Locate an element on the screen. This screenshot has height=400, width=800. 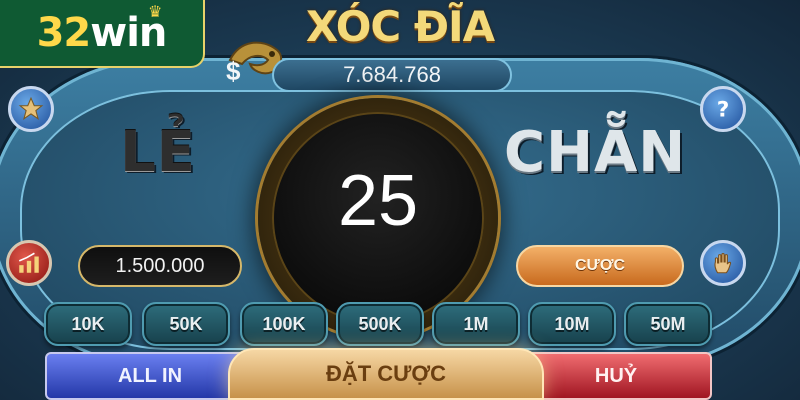
question-icon: ? is located at coordinates (723, 110).